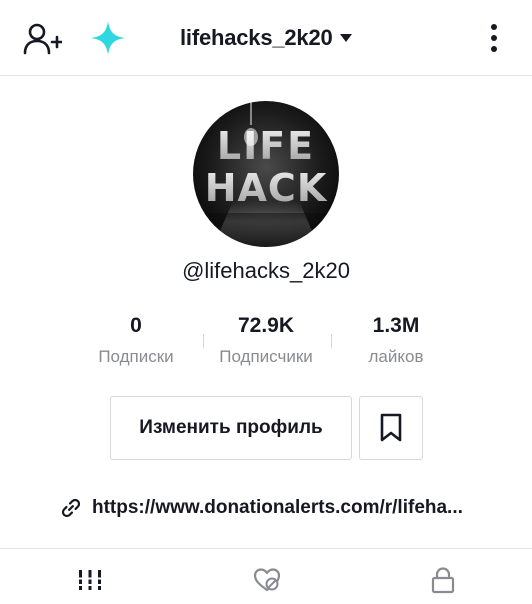 This screenshot has width=532, height=604. I want to click on profile-tab-bar, so click(266, 576).